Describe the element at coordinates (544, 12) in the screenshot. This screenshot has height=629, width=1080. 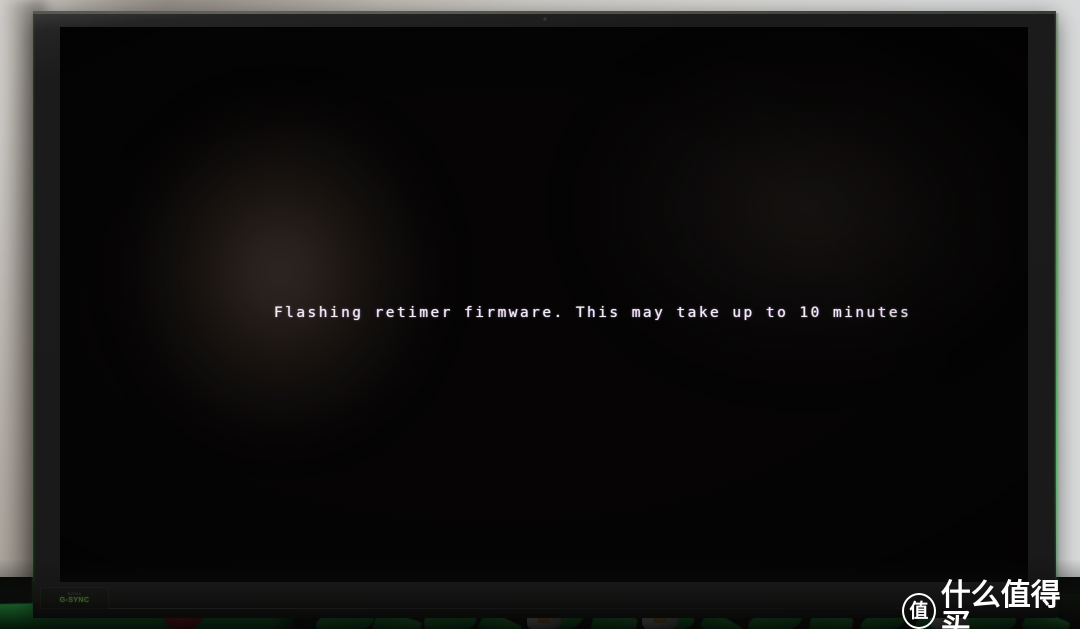
I see `bezel-top-highlight` at that location.